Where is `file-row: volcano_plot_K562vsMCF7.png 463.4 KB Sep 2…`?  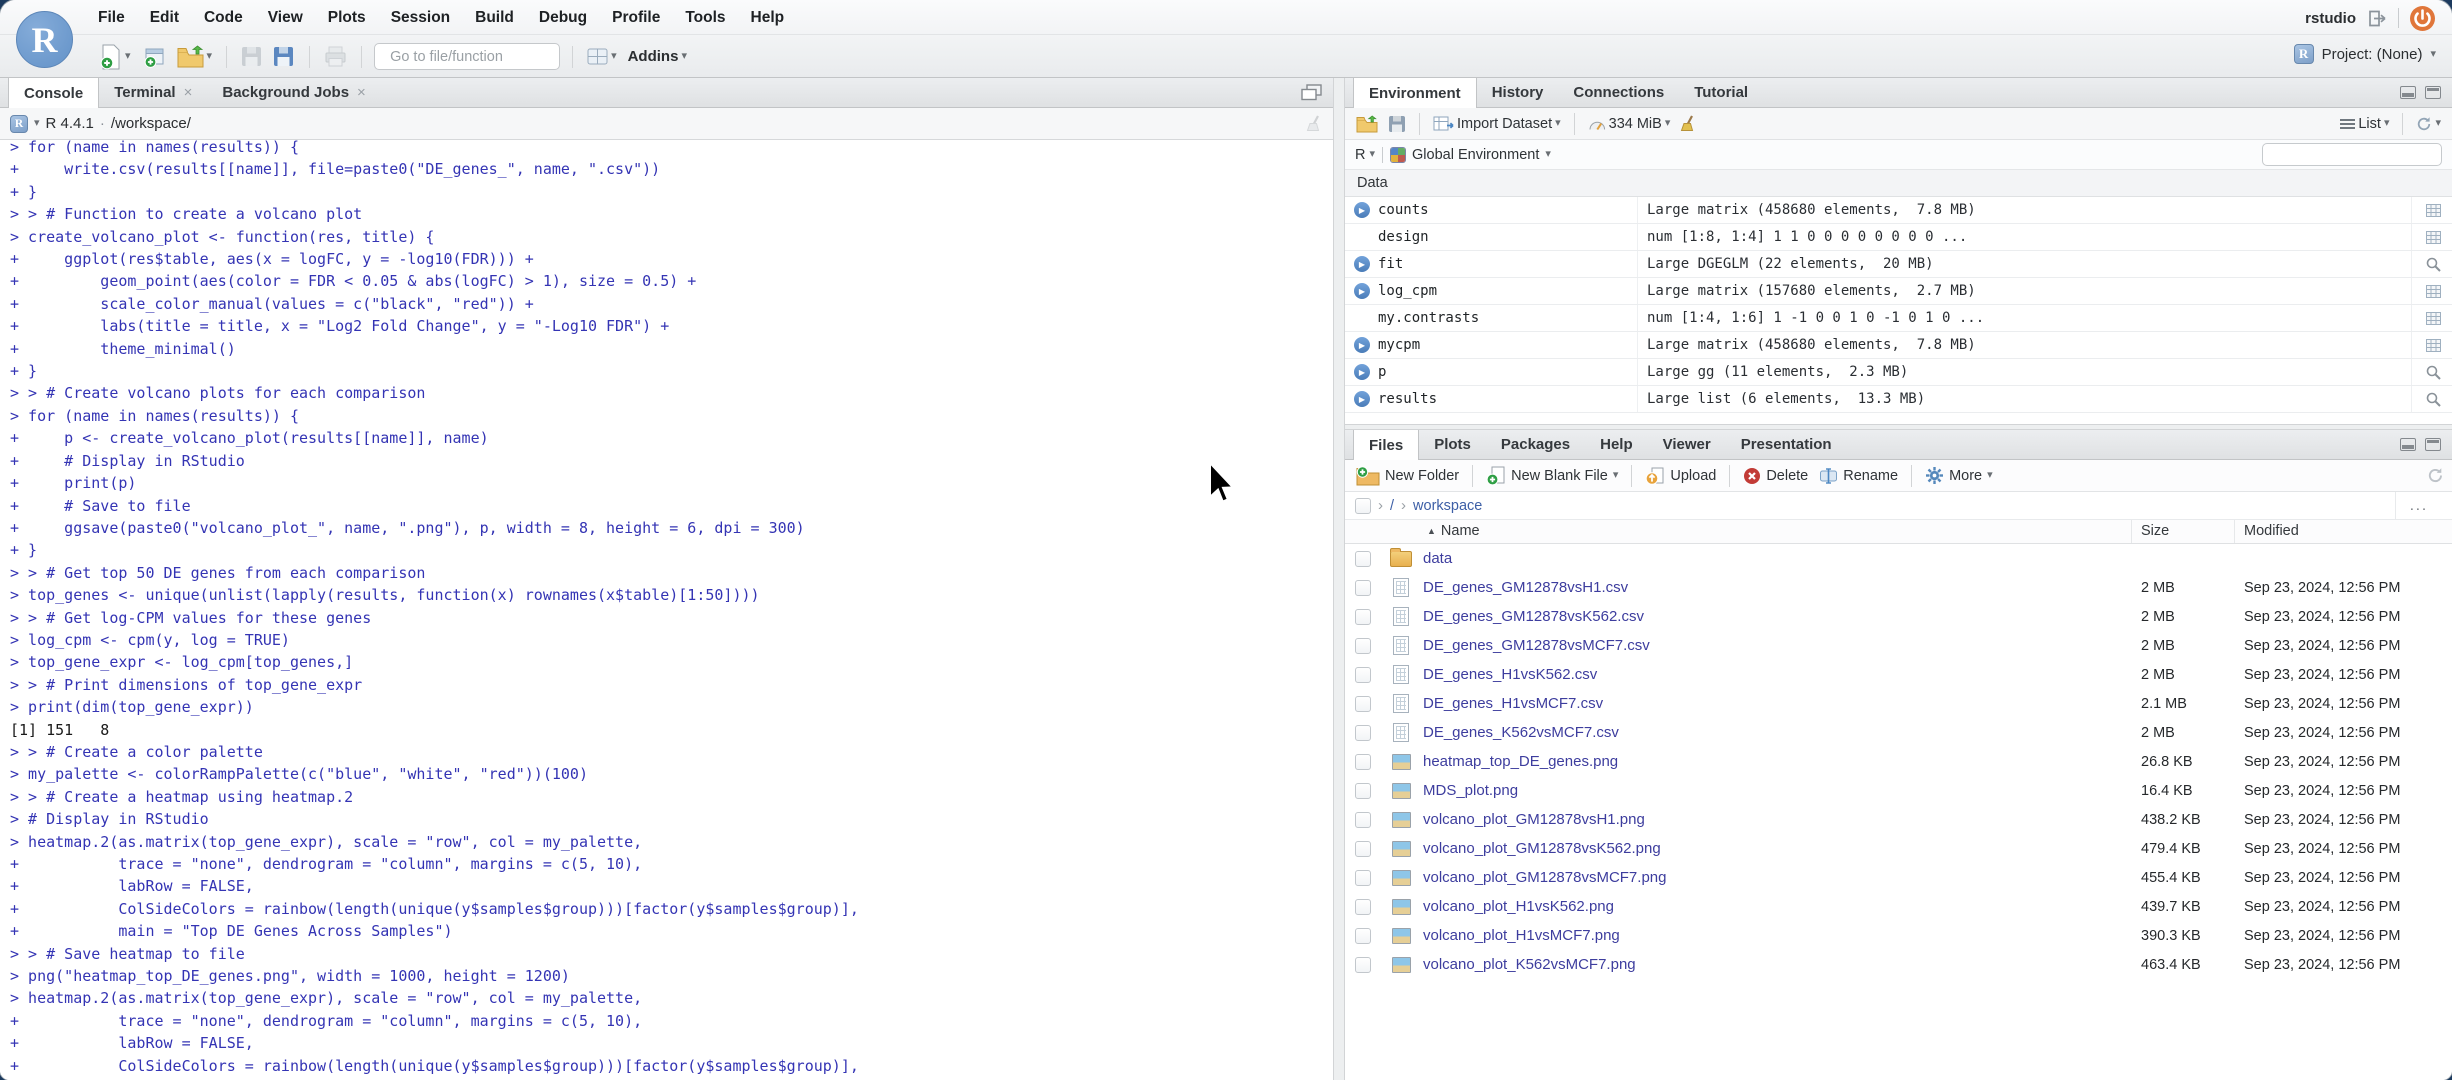 file-row: volcano_plot_K562vsMCF7.png 463.4 KB Sep 2… is located at coordinates (1898, 964).